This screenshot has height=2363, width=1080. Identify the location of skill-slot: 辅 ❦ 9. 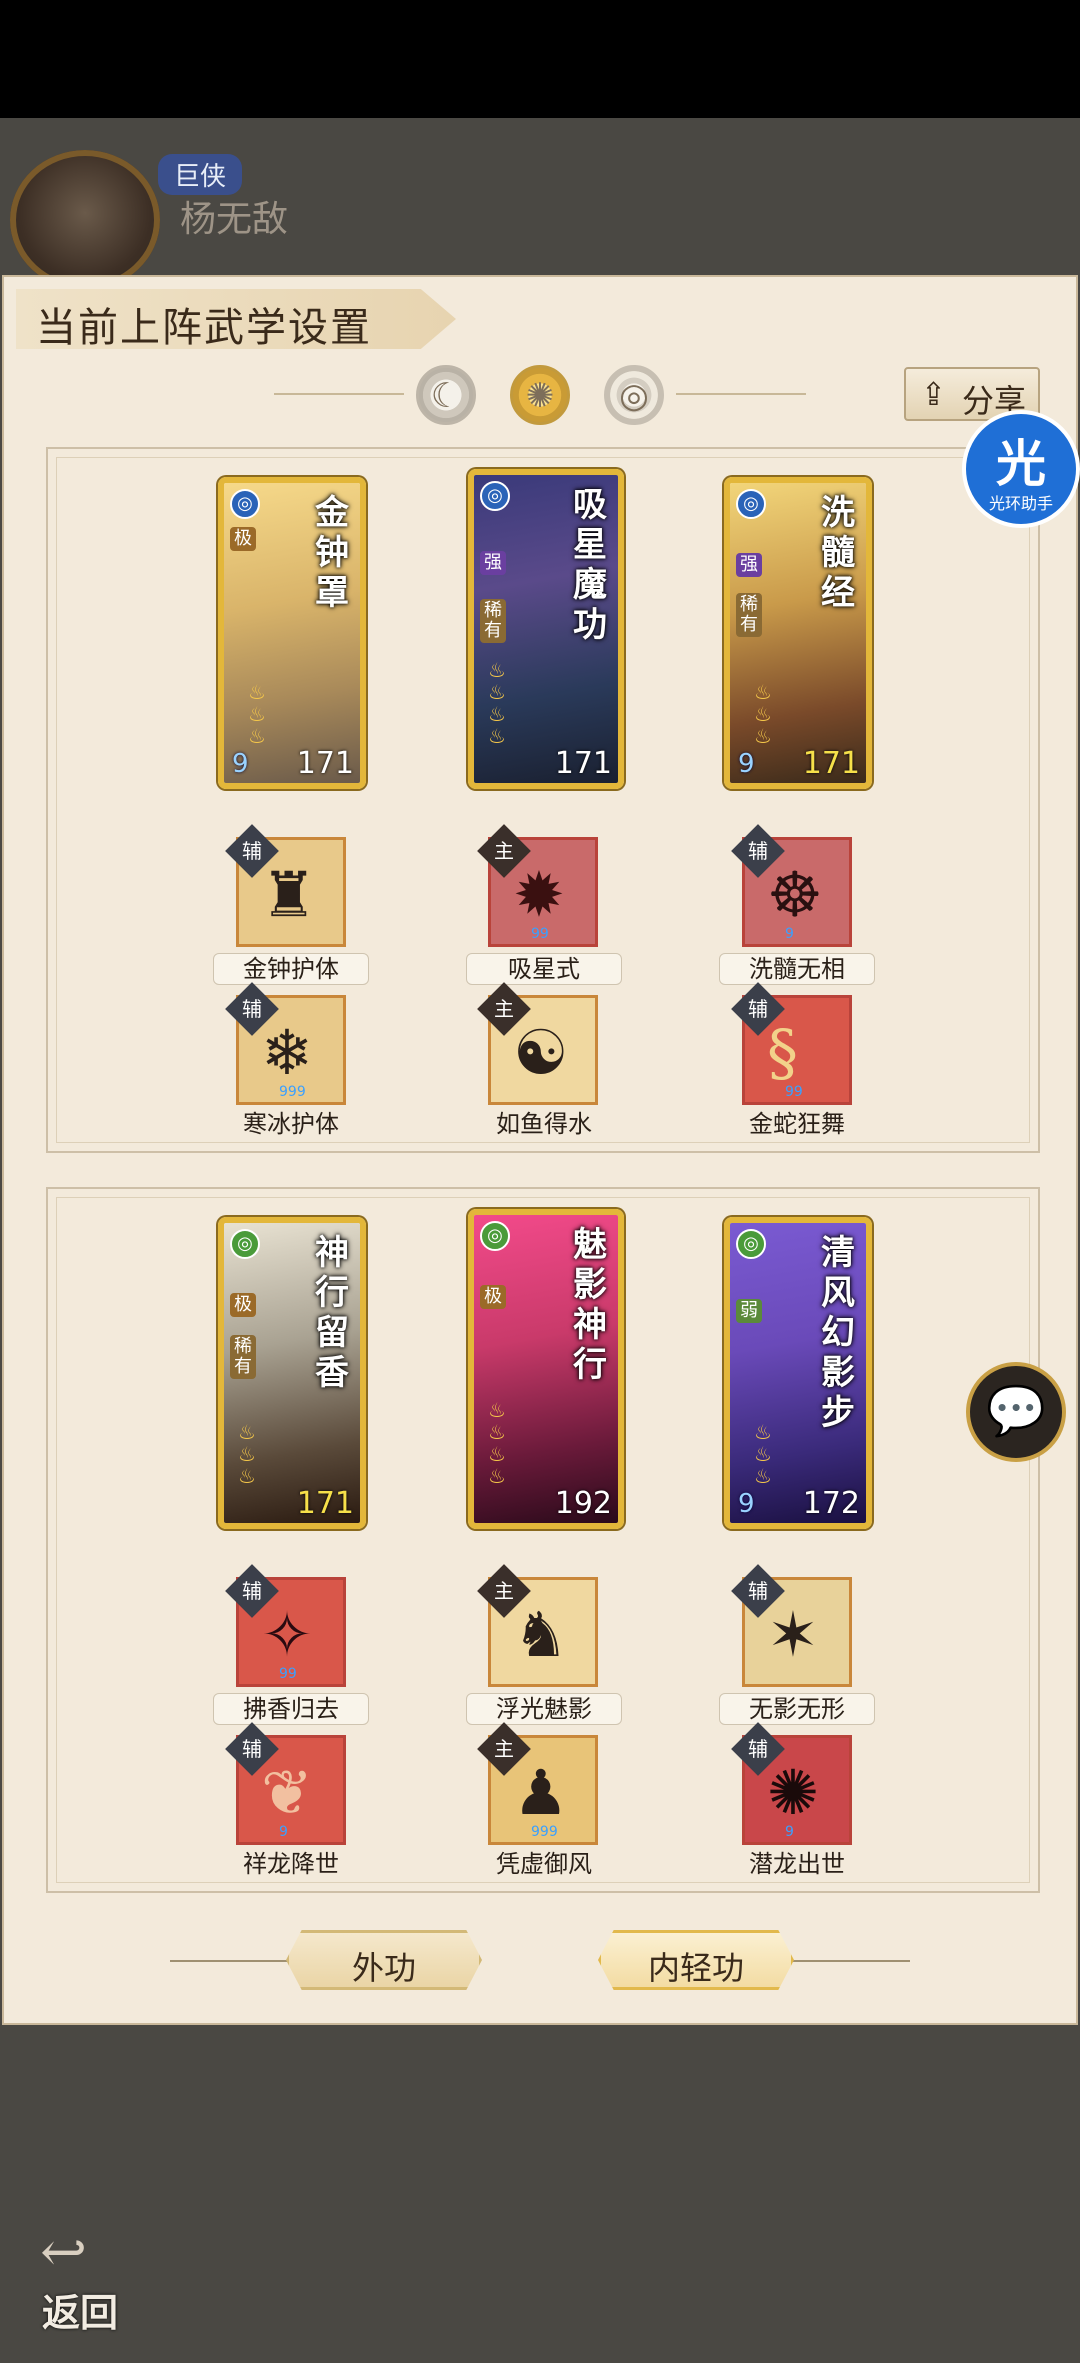
(285, 1783).